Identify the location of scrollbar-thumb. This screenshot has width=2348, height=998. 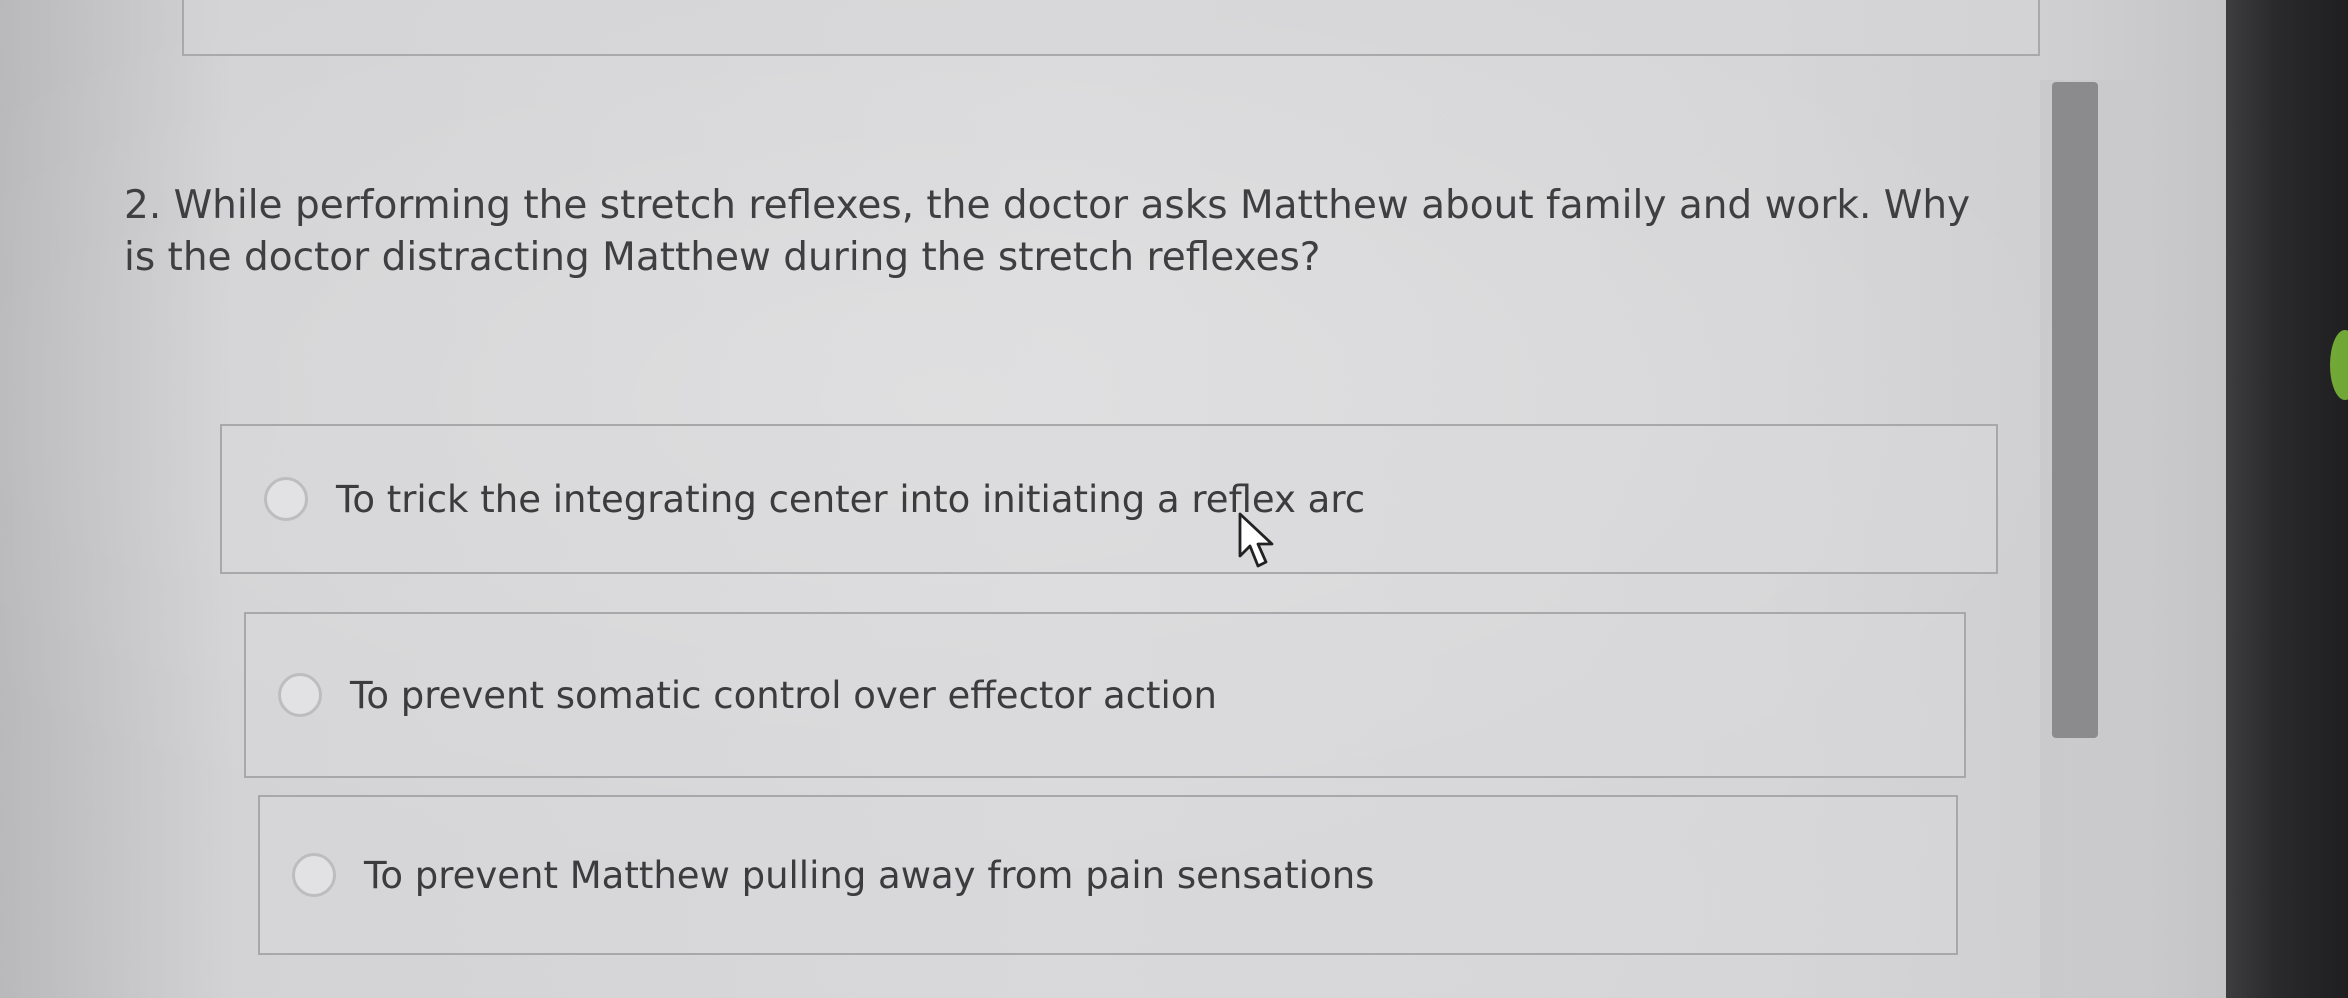
(2075, 410).